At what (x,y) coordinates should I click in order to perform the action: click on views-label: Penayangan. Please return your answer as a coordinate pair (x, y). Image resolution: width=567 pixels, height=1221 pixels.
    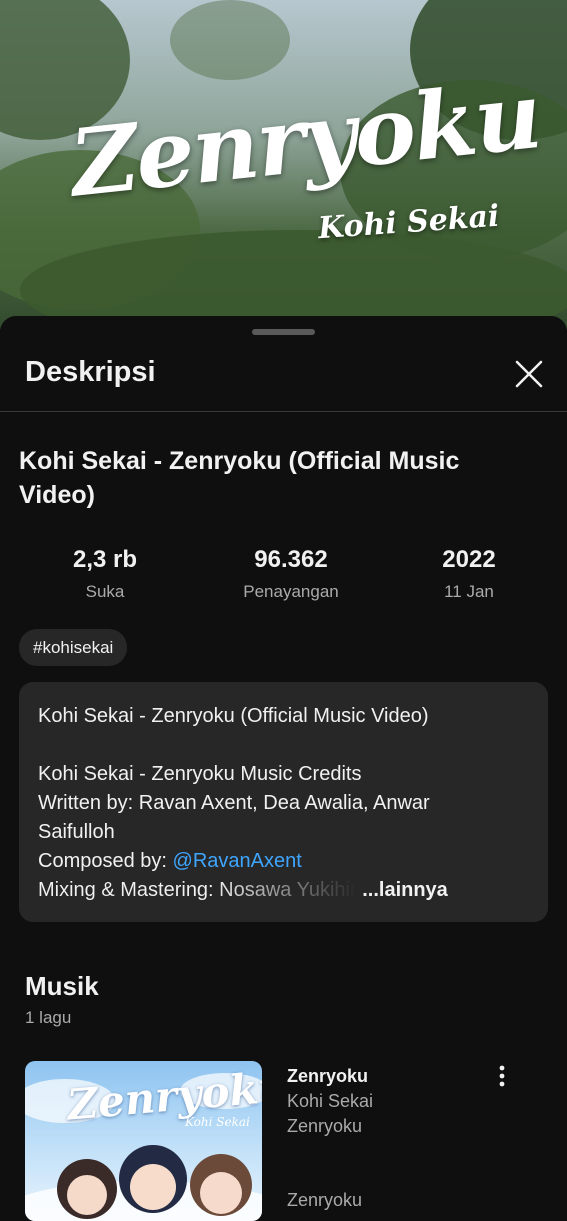
    Looking at the image, I should click on (291, 591).